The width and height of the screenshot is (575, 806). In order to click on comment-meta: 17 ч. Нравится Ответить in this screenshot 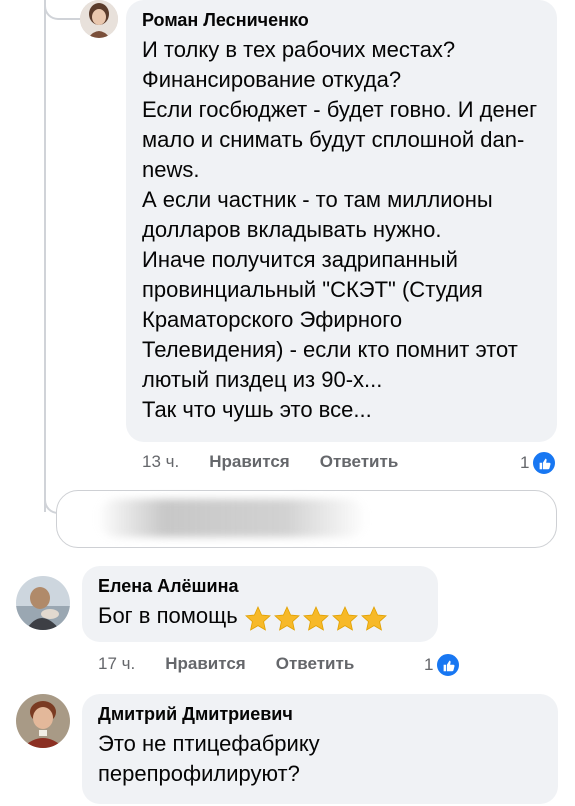, I will do `click(226, 664)`.